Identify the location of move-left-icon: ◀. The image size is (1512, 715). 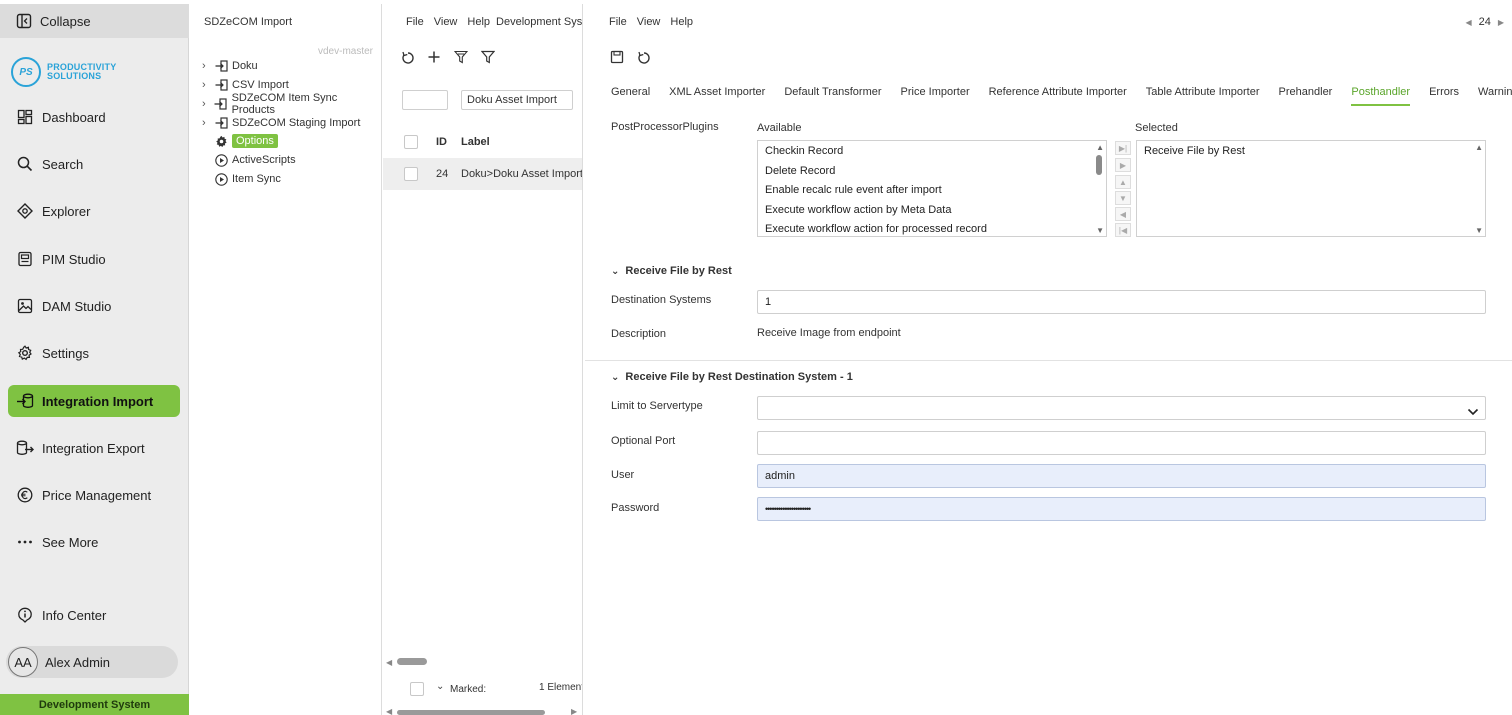
(1123, 214).